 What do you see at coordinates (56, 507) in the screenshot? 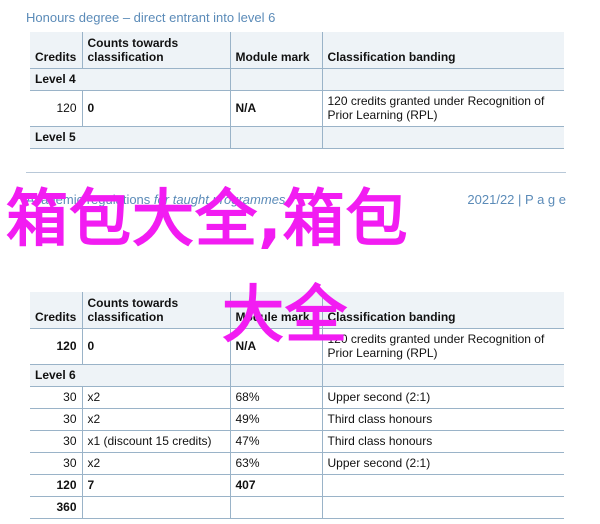
I see `cell-credits: 360` at bounding box center [56, 507].